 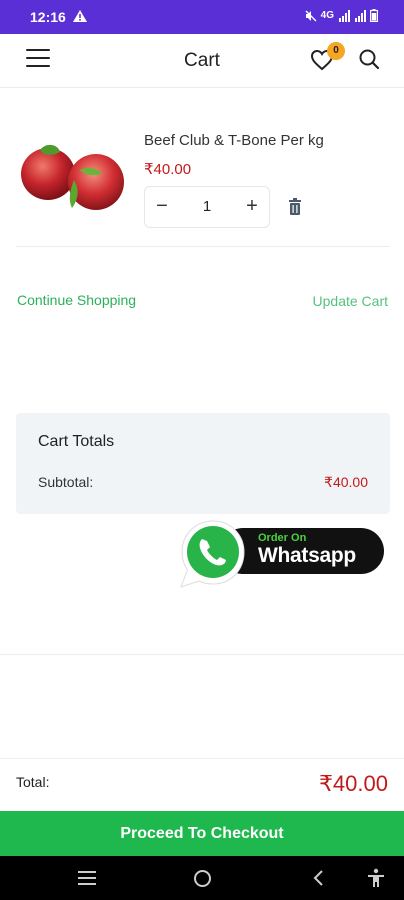 What do you see at coordinates (203, 463) in the screenshot?
I see `cart-totals-card: Cart Totals Subtotal: ₹40.00` at bounding box center [203, 463].